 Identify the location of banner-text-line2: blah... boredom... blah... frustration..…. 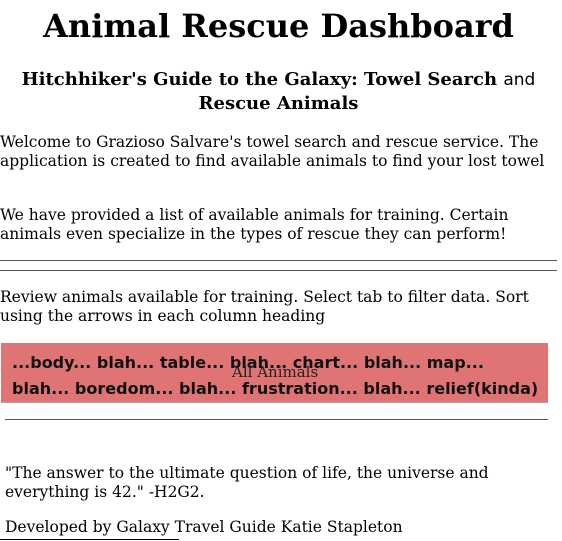
(275, 388).